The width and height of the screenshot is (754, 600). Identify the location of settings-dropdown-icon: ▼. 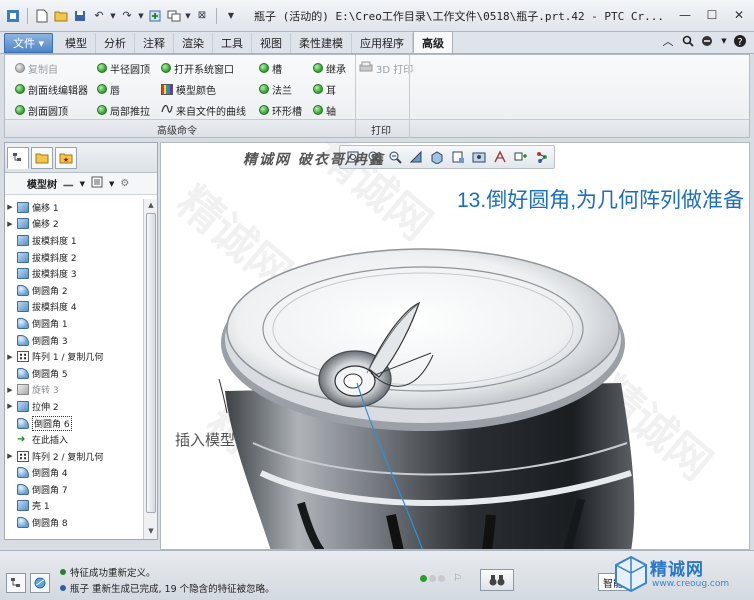
(82, 184).